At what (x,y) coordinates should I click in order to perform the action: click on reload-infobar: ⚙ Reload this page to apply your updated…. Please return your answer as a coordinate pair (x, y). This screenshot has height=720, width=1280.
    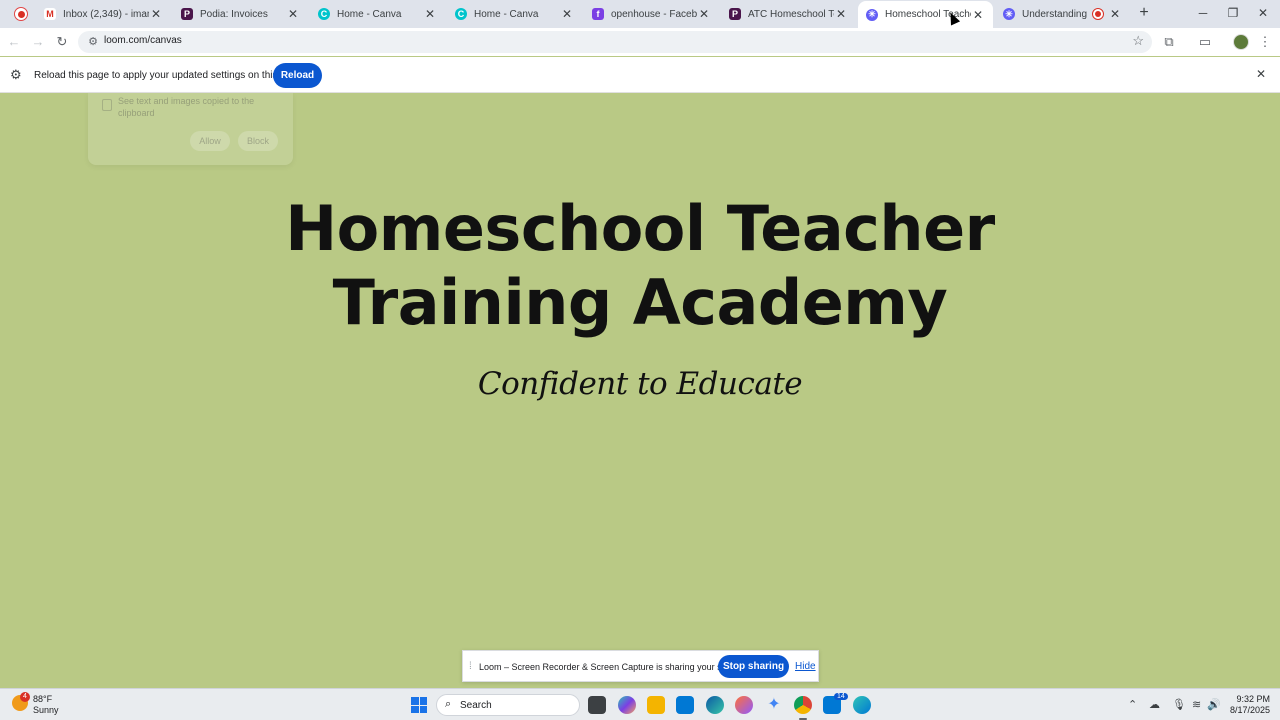
    Looking at the image, I should click on (640, 75).